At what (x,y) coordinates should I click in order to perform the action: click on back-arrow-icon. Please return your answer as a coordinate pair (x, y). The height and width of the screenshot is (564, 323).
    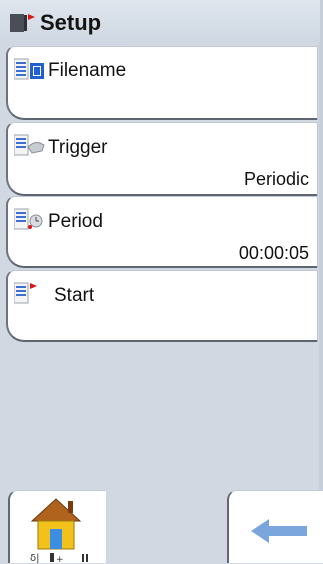
    Looking at the image, I should click on (279, 531).